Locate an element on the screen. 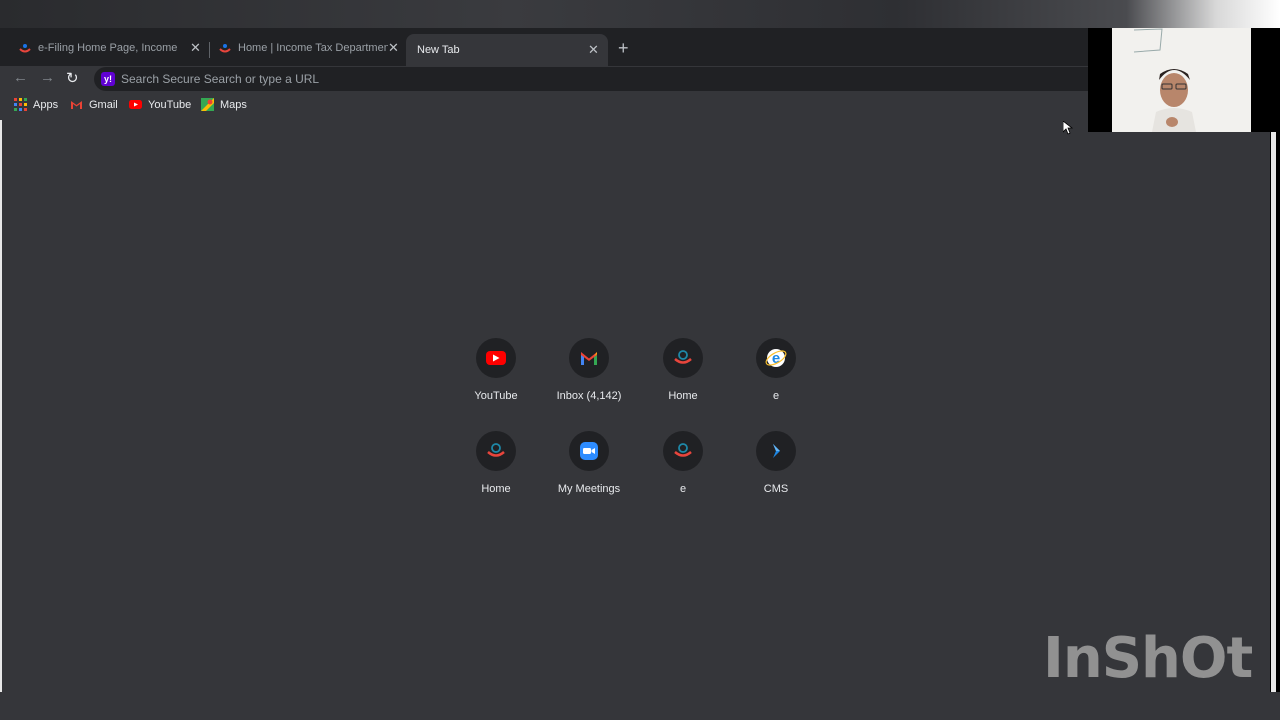 The width and height of the screenshot is (1280, 720). tab-income-tax-home: Home | Income Tax Department ✕ is located at coordinates (309, 48).